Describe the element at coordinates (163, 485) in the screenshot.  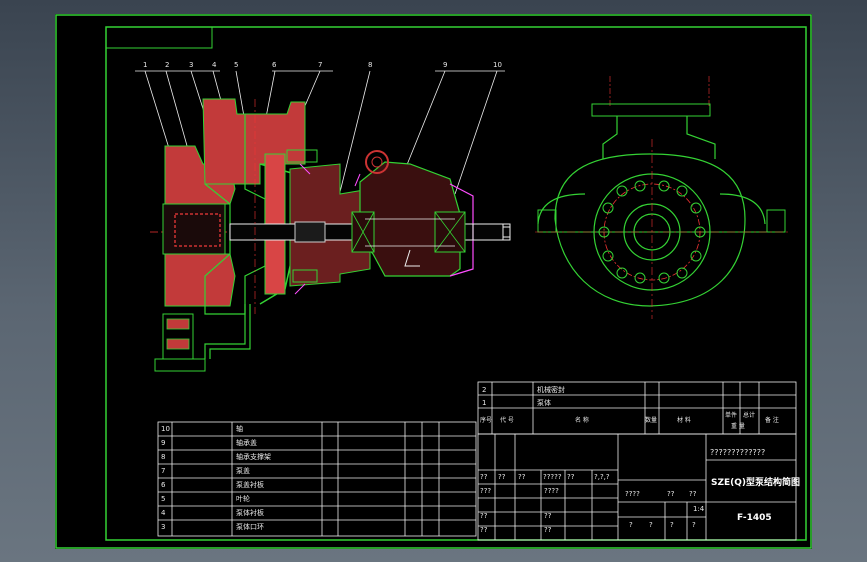
I see `parts-row-no: 6` at that location.